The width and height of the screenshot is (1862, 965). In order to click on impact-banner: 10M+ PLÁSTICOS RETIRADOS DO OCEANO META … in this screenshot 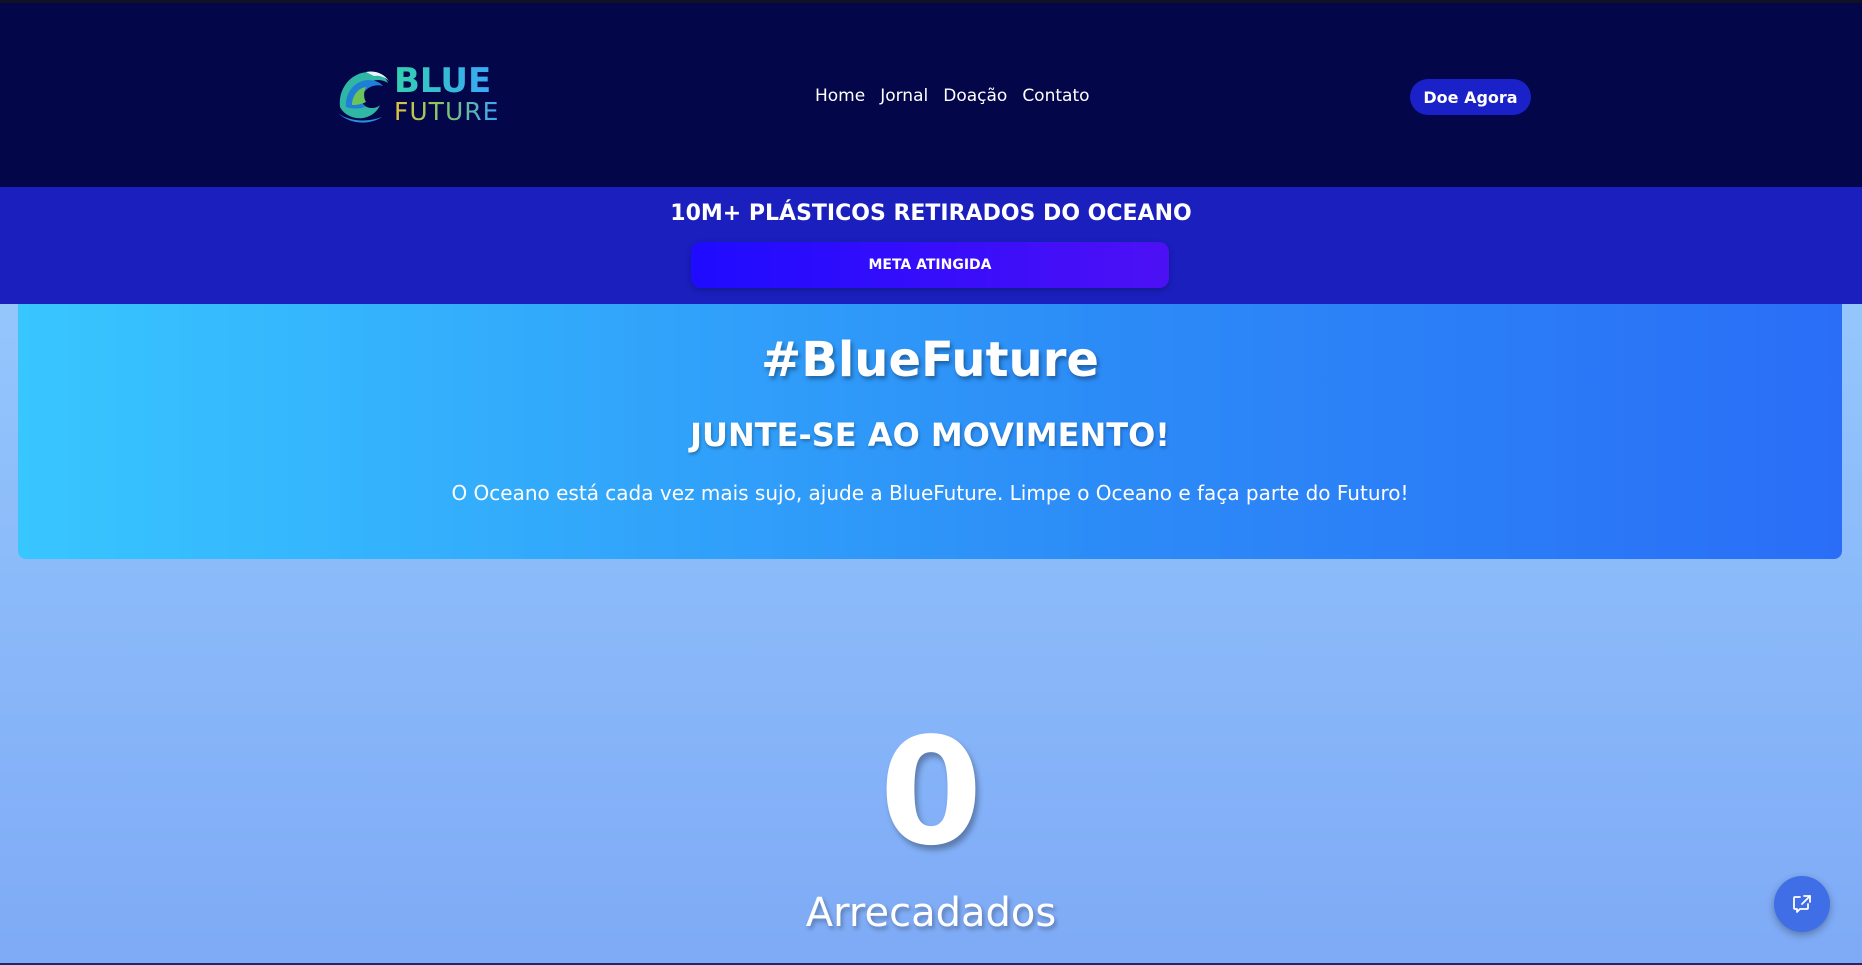, I will do `click(931, 245)`.